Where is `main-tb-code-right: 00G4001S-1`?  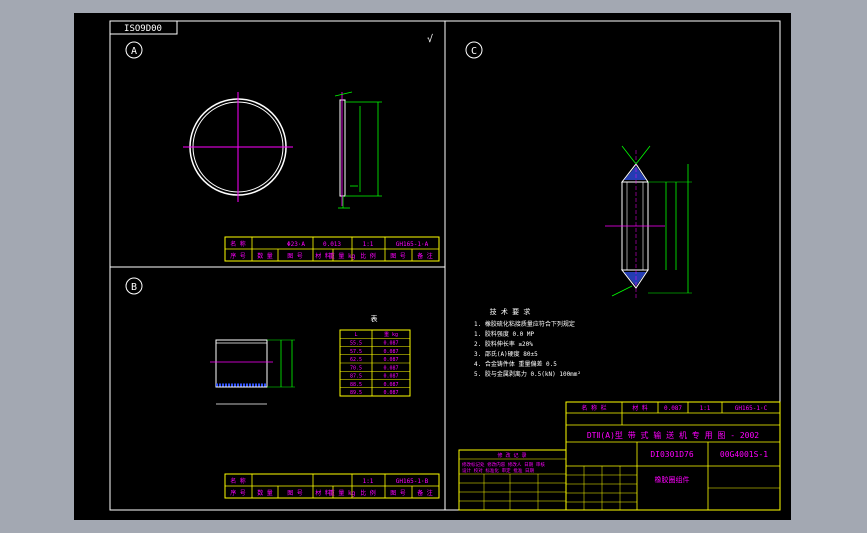 main-tb-code-right: 00G4001S-1 is located at coordinates (744, 454).